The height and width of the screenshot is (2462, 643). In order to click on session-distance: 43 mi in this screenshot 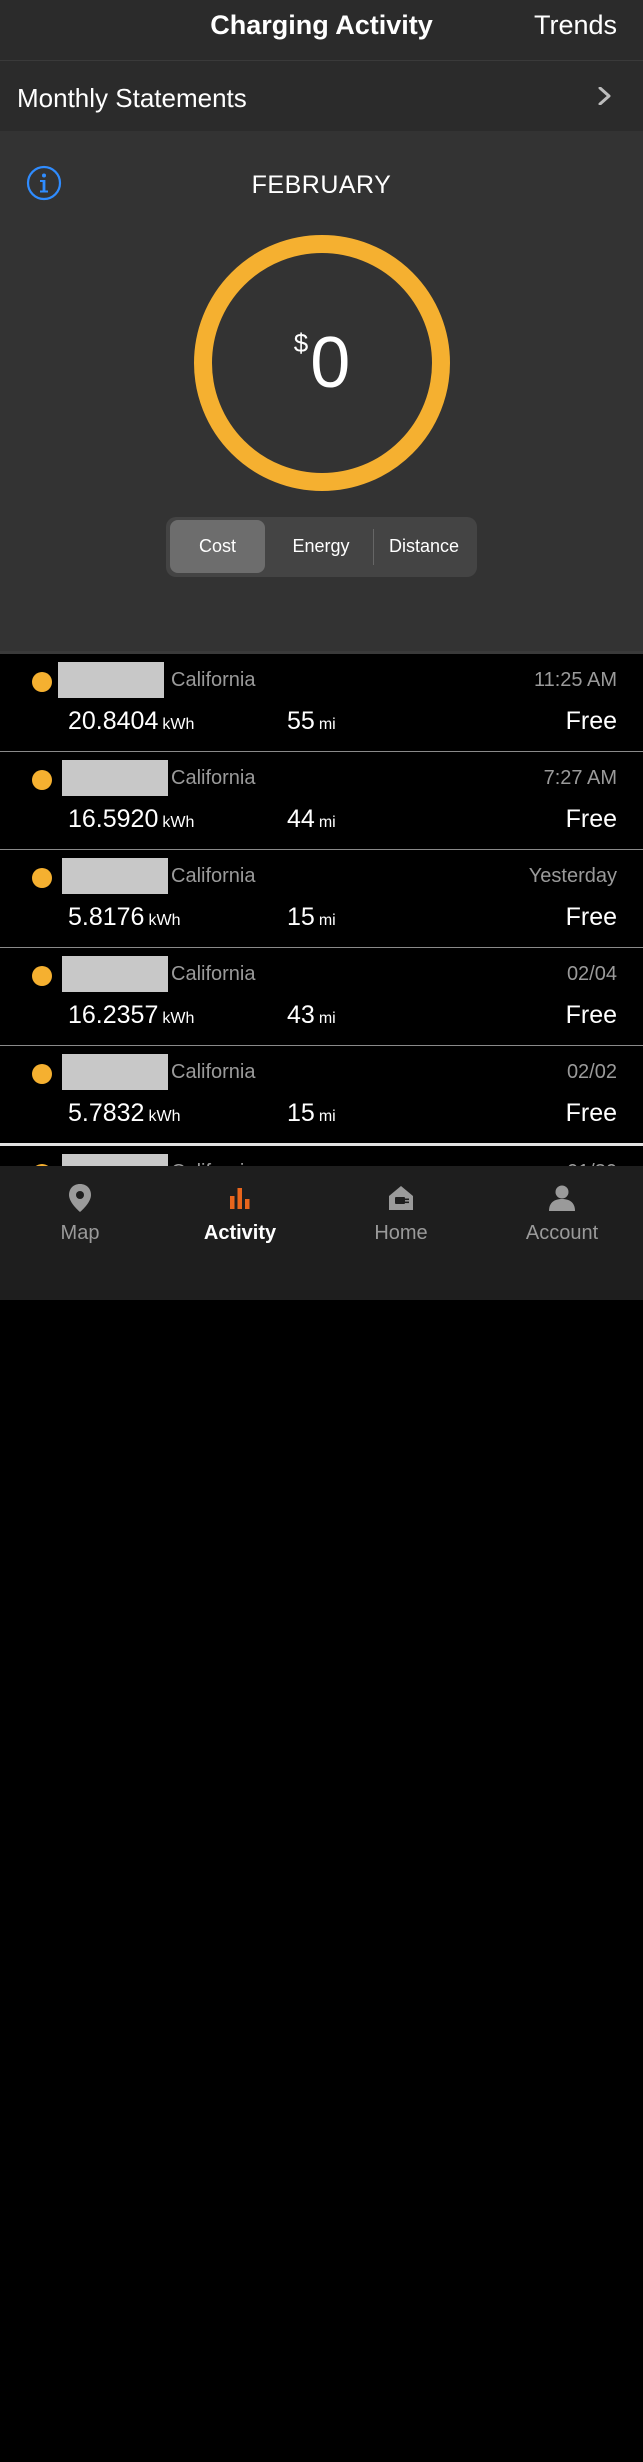, I will do `click(311, 1015)`.